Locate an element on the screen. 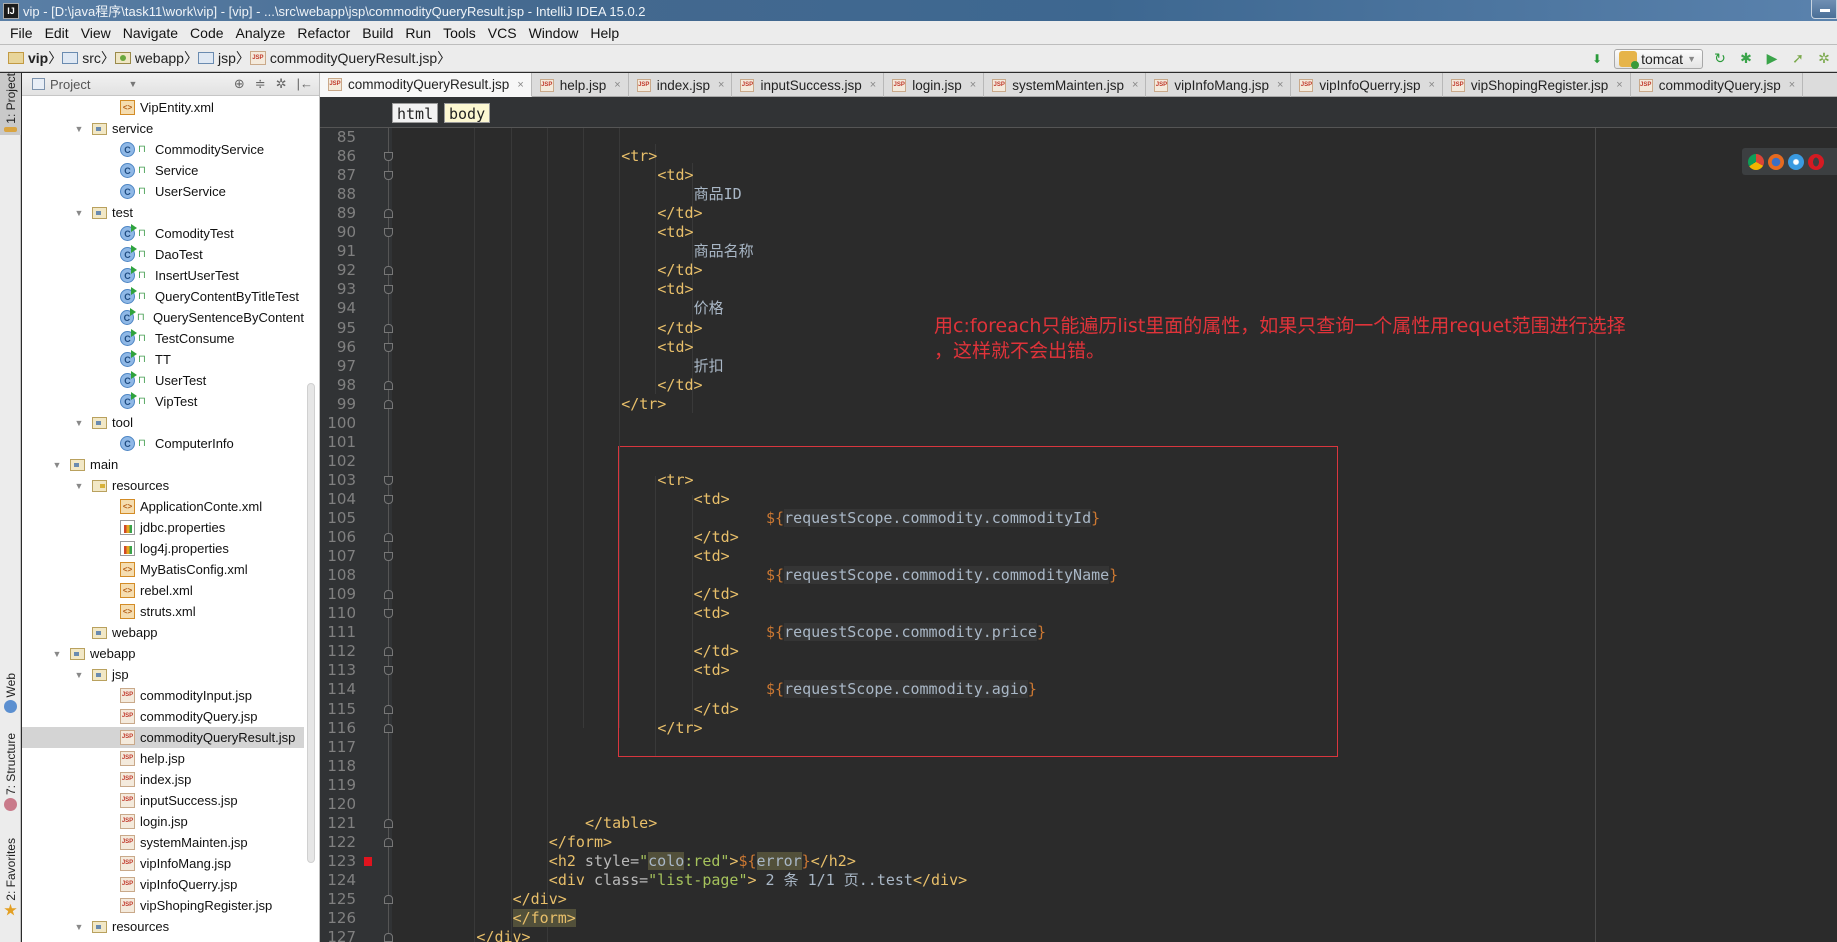 Image resolution: width=1837 pixels, height=942 pixels. menu-navigate: Navigate is located at coordinates (150, 33).